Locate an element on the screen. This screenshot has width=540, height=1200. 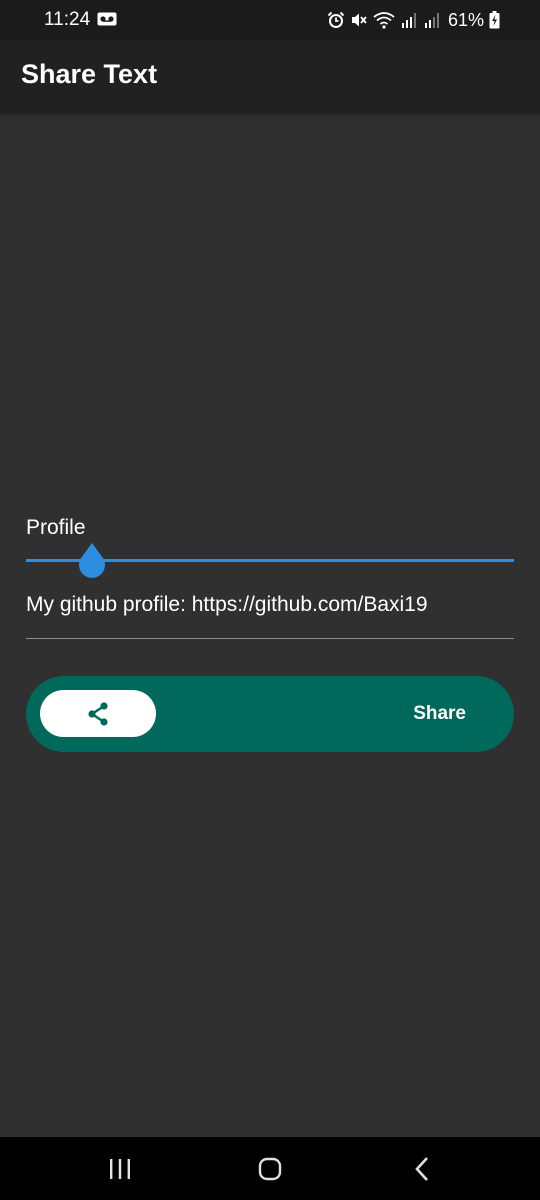
slider-thumb is located at coordinates (92, 560).